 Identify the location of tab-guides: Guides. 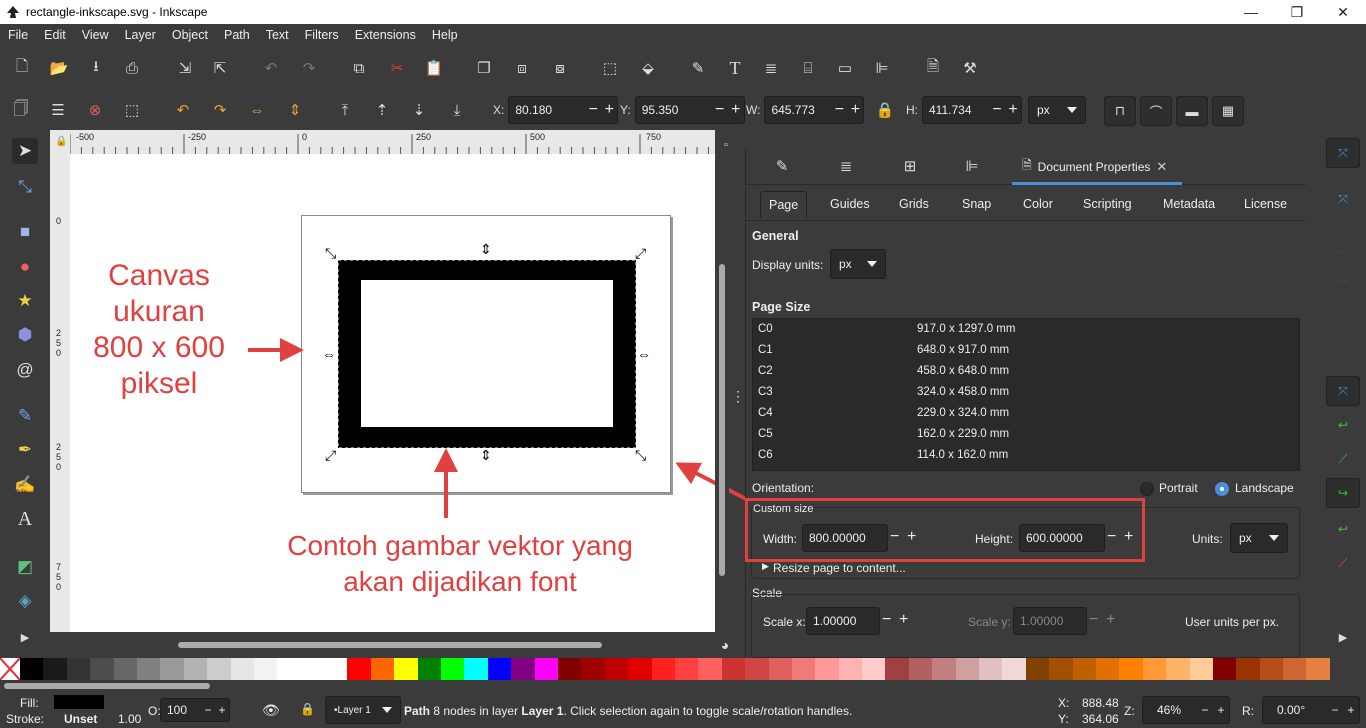
(850, 204).